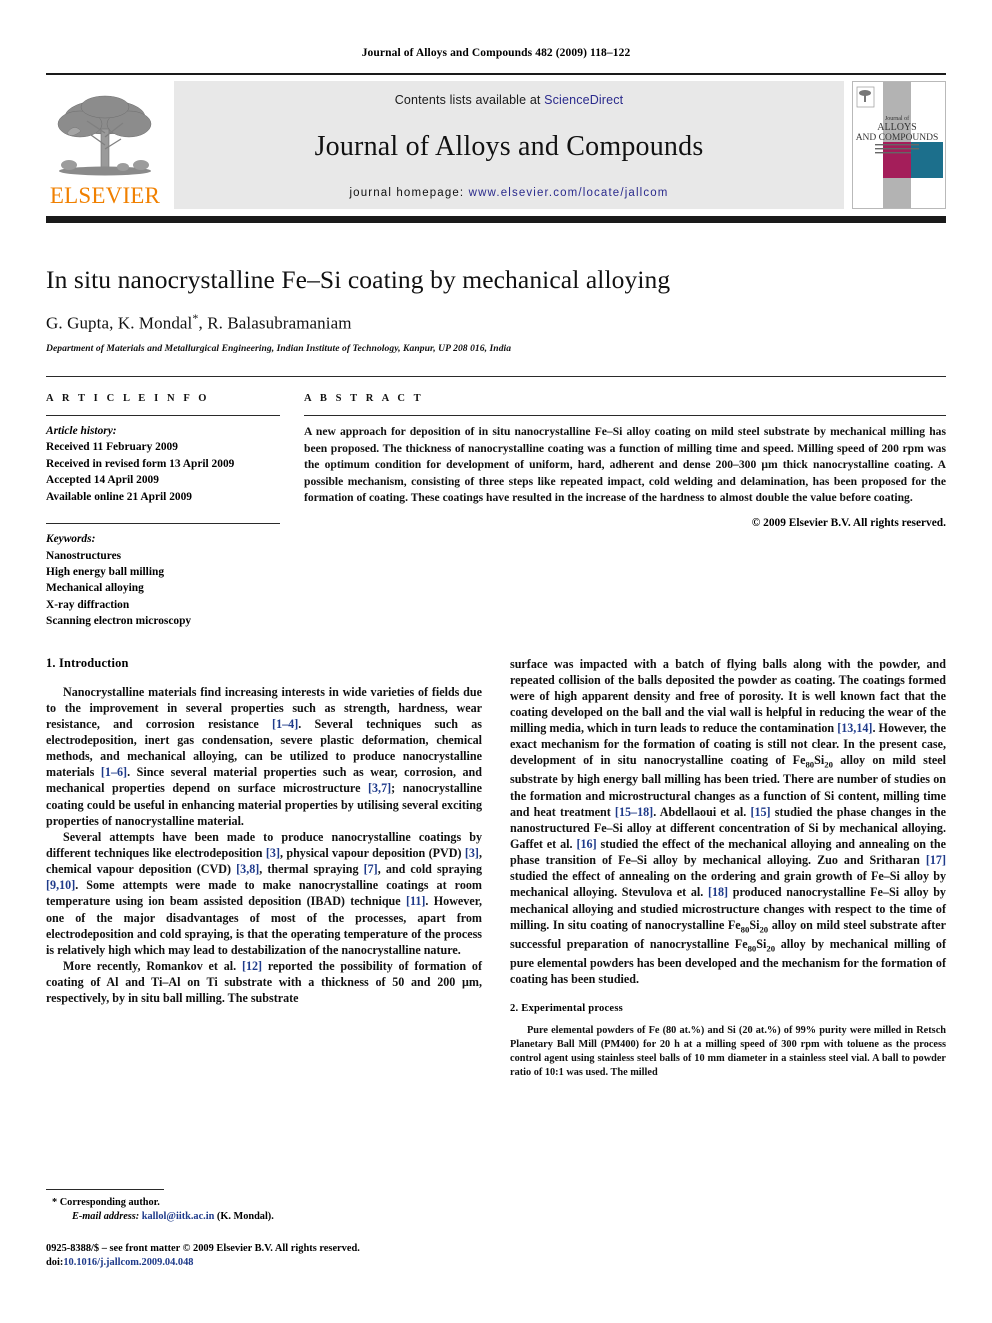  Describe the element at coordinates (128, 398) in the screenshot. I see `article-info-heading: A R T I C L E I N F O` at that location.